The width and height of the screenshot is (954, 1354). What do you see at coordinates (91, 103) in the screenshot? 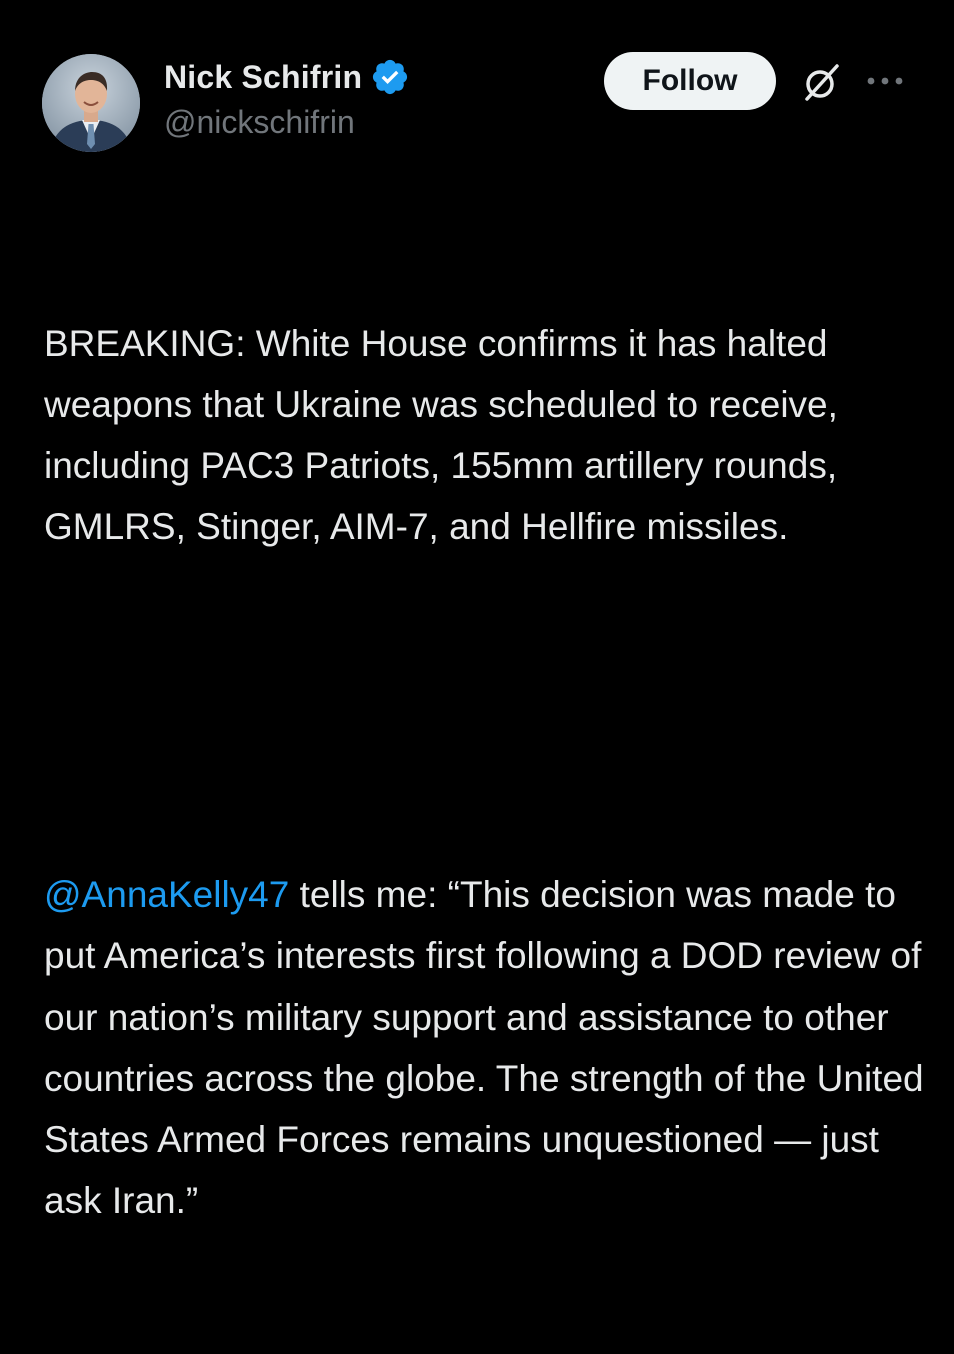
I see `avatar` at bounding box center [91, 103].